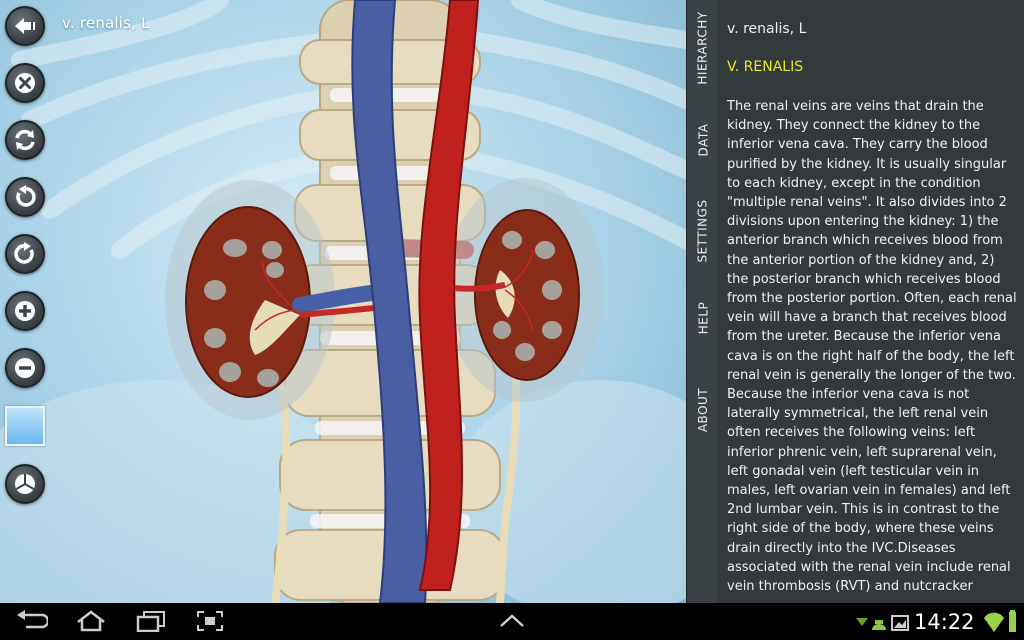 This screenshot has height=640, width=1024. I want to click on zoom-out-button, so click(25, 368).